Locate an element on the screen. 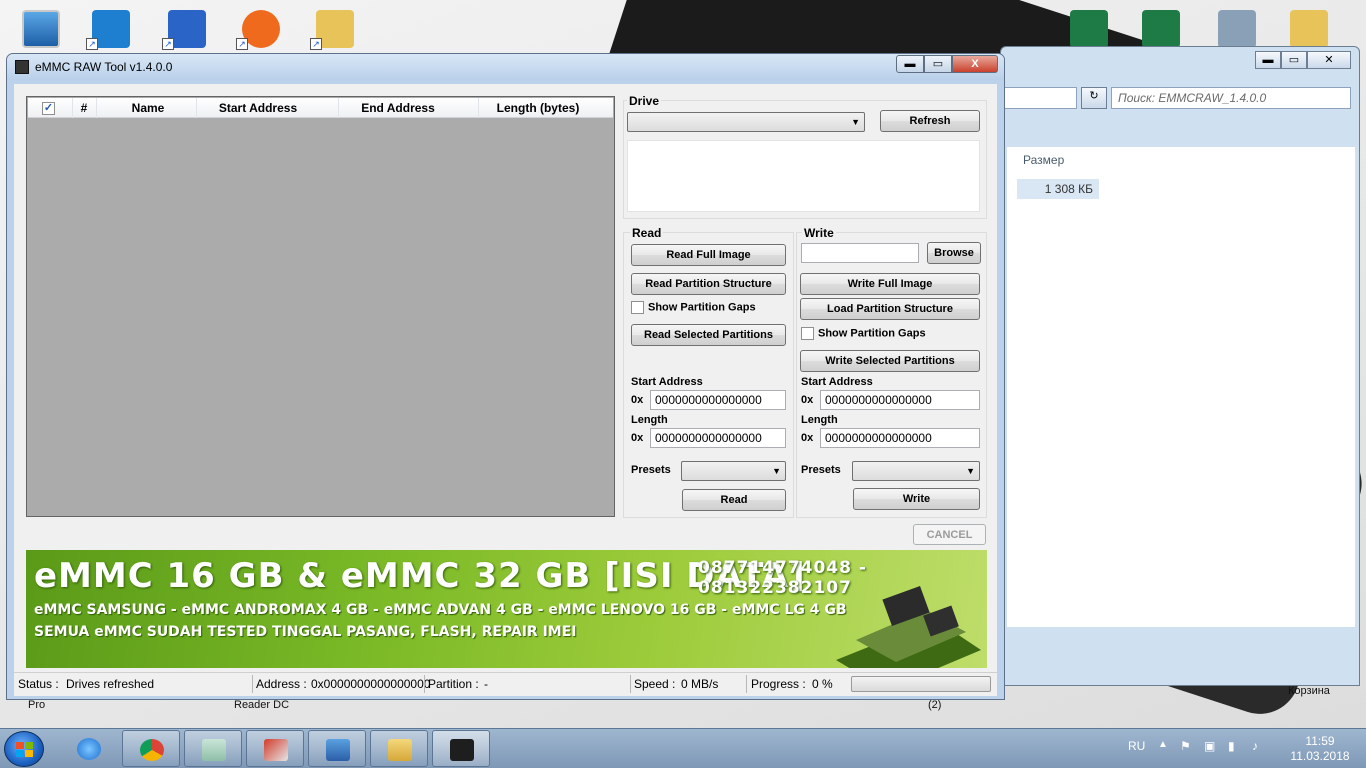 The image size is (1366, 768). taskbar-notepad-icon is located at coordinates (213, 748).